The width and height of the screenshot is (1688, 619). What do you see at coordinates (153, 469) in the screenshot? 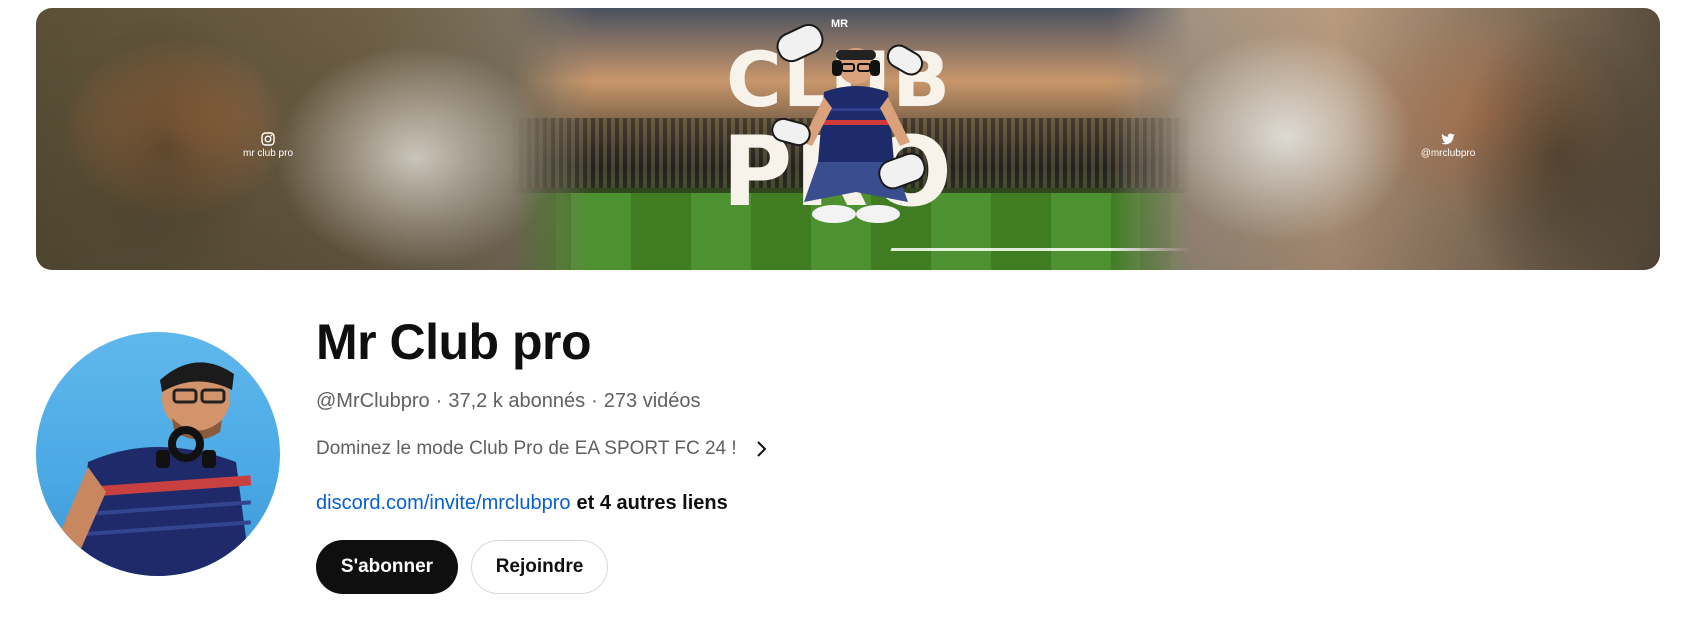
I see `avatar-person-illustration` at bounding box center [153, 469].